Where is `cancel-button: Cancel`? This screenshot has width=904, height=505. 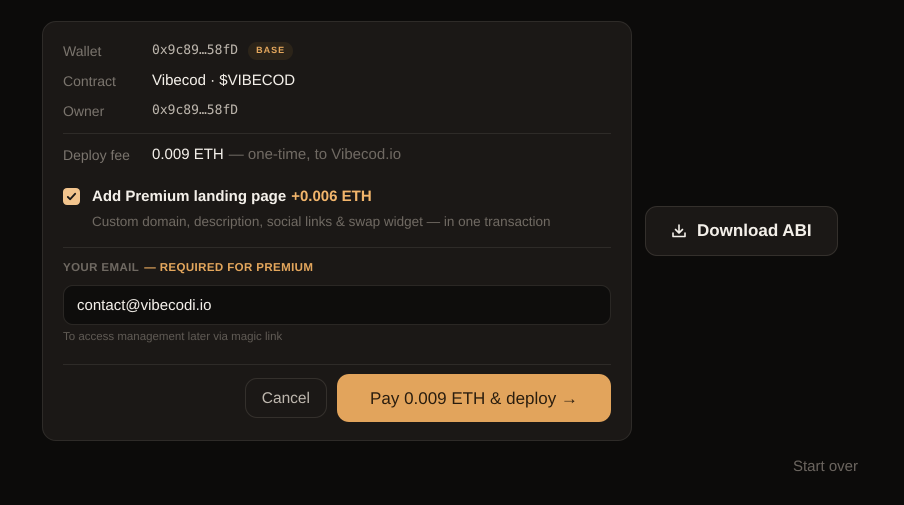
cancel-button: Cancel is located at coordinates (285, 398).